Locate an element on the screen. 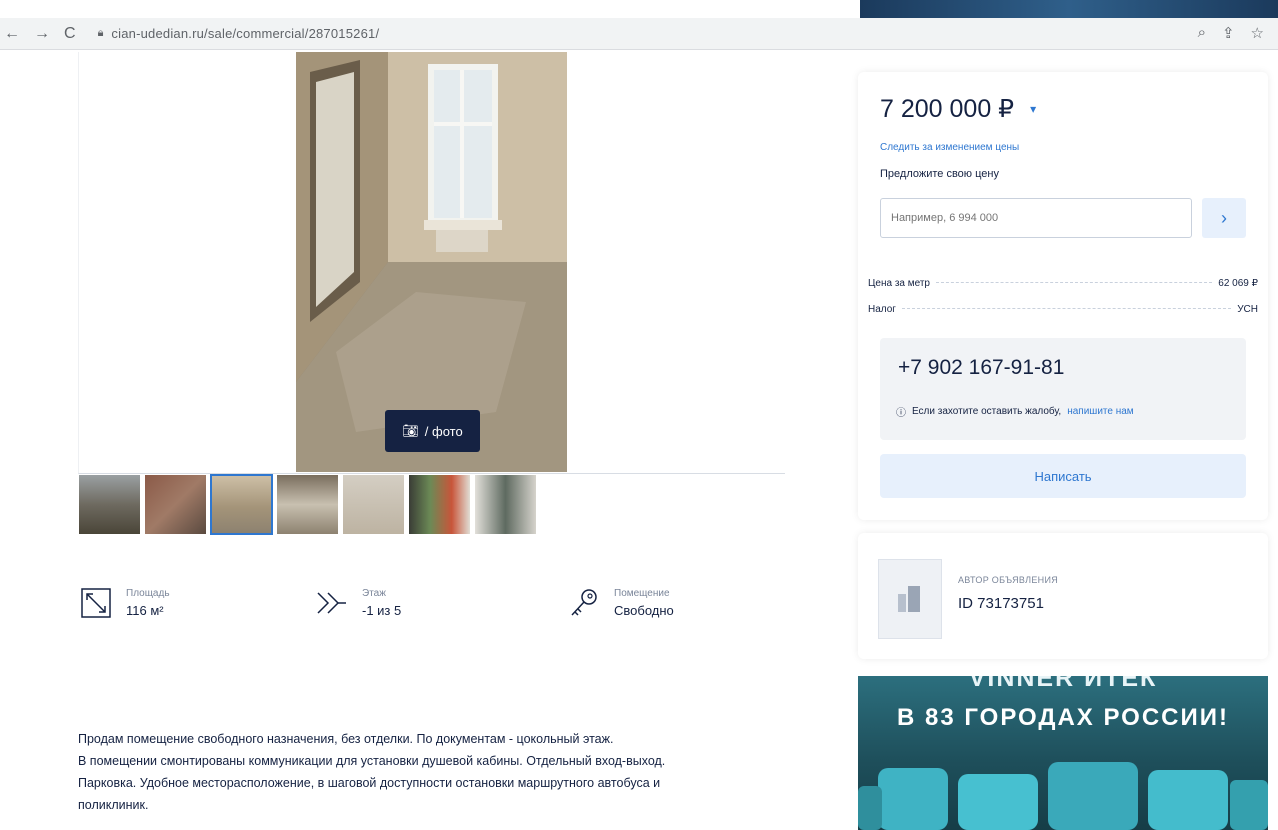 The height and width of the screenshot is (830, 1278). price-per-meter-row: Цена за метр 62 069 ₽ is located at coordinates (1063, 283).